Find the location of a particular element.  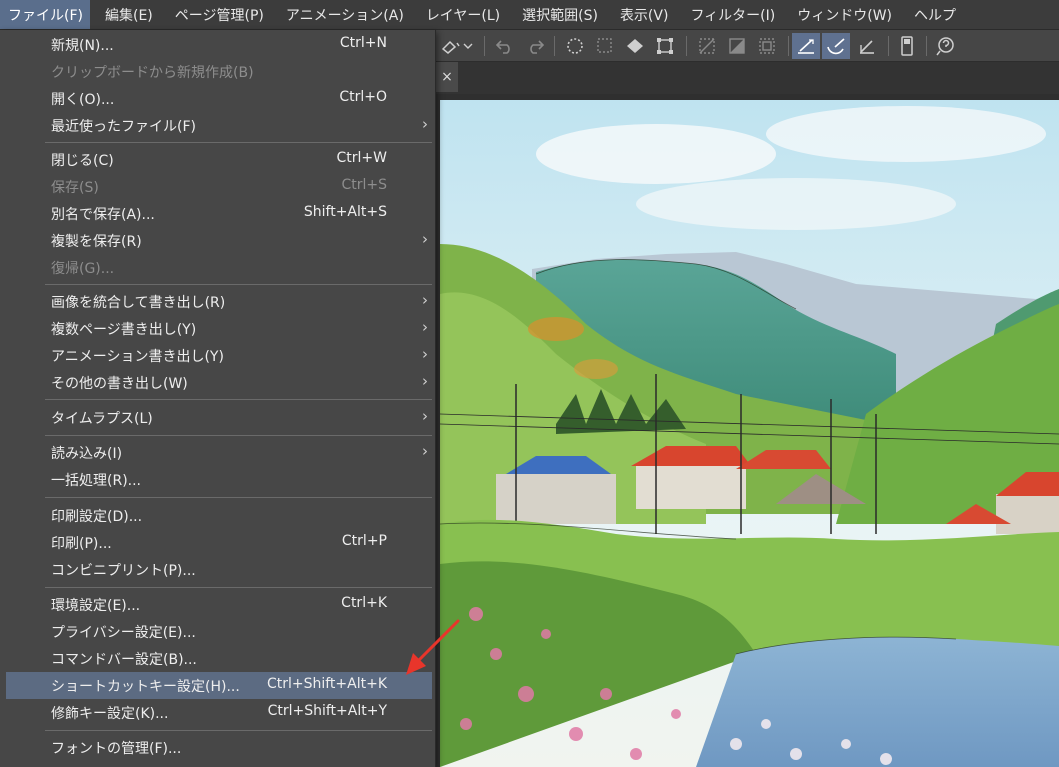

menu-item-label: 保存(S) is located at coordinates (75, 188).